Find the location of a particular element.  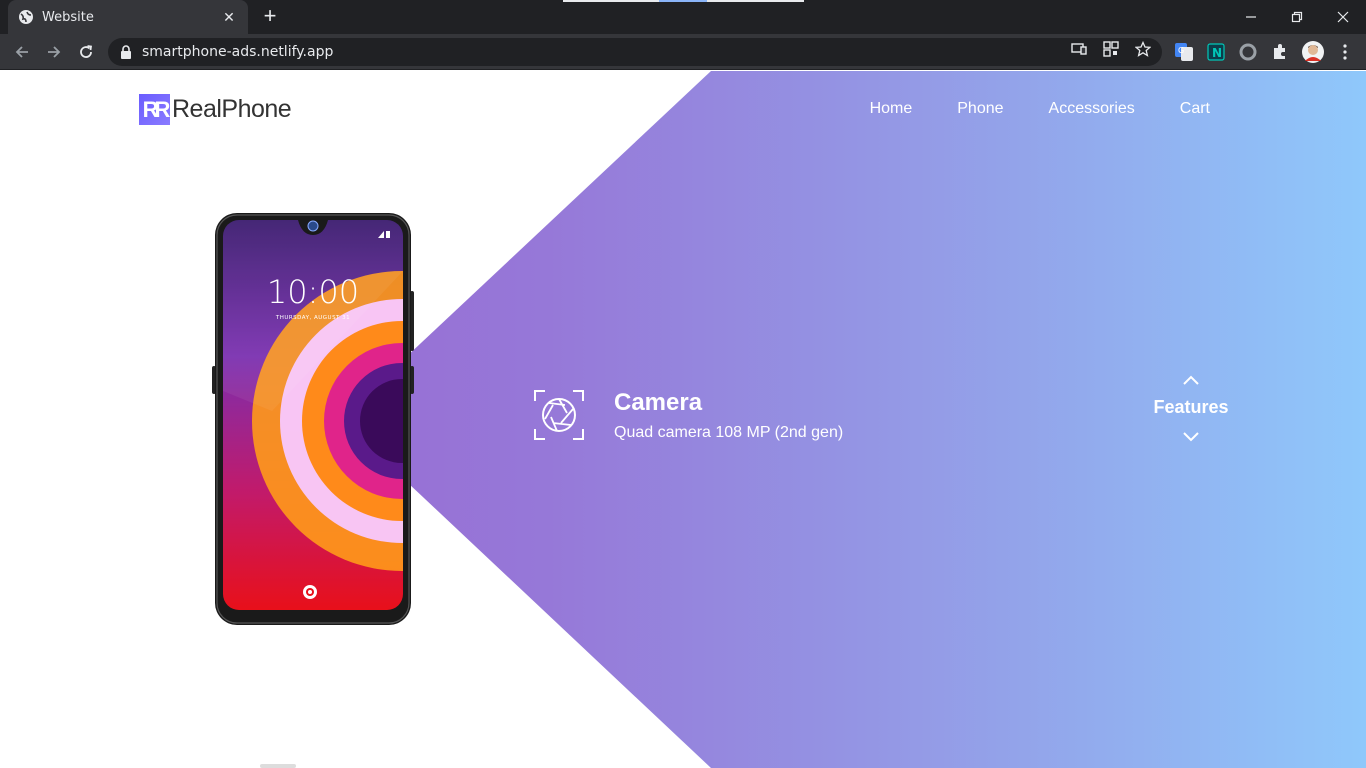

nav-link-accessories: Accessories is located at coordinates (1092, 109).